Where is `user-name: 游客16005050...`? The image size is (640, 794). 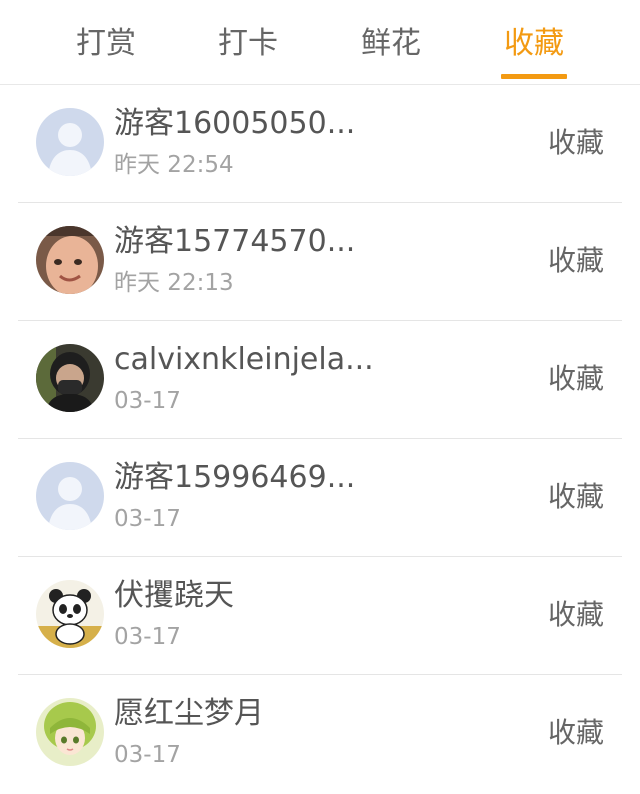
user-name: 游客16005050... is located at coordinates (235, 123).